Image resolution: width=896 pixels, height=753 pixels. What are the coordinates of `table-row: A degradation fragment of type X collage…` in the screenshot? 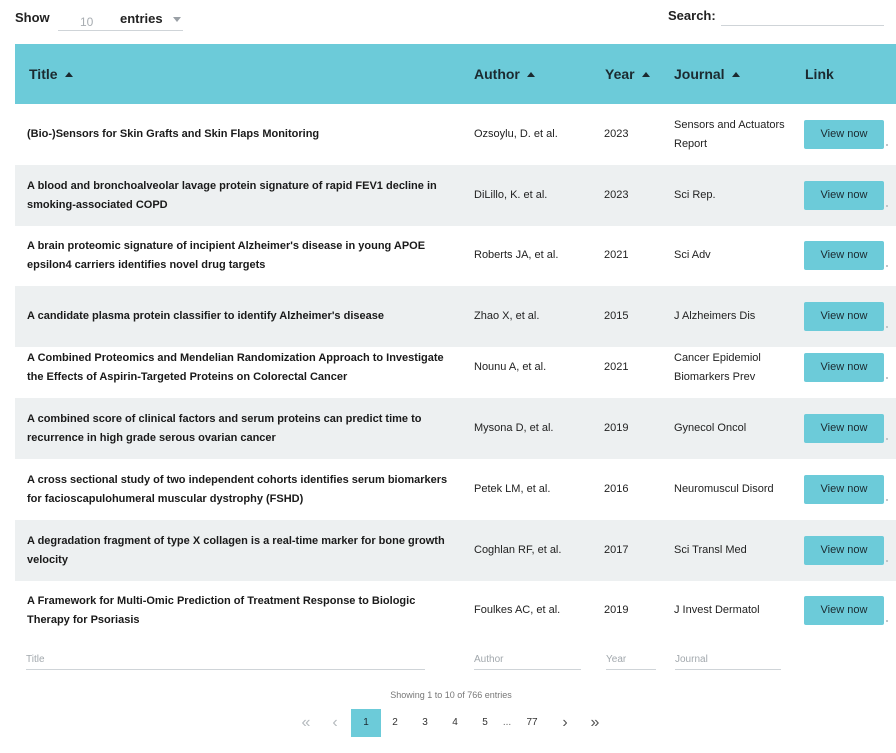 It's located at (455, 550).